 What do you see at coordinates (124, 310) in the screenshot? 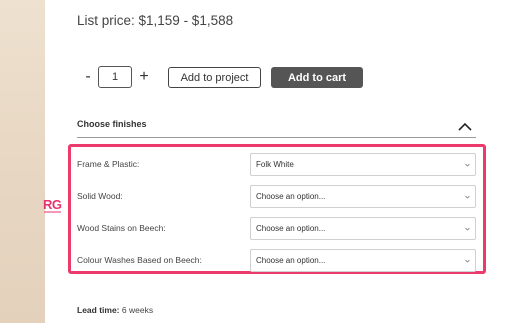
I see `lead-time-value: 6` at bounding box center [124, 310].